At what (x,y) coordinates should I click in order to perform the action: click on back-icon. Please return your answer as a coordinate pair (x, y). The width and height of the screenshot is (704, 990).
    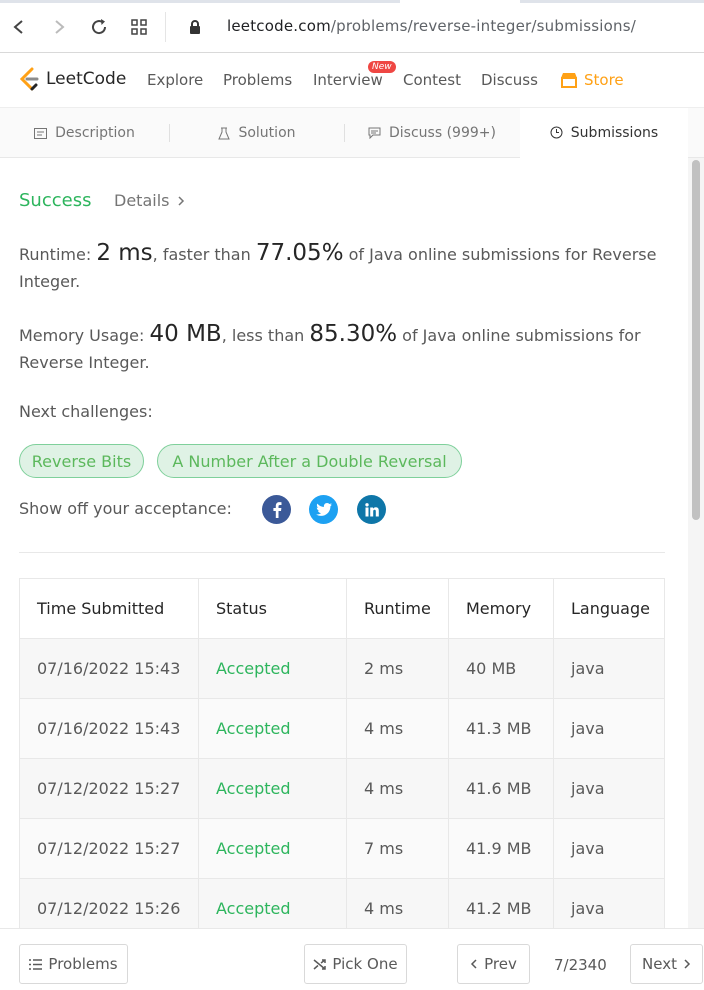
    Looking at the image, I should click on (19, 27).